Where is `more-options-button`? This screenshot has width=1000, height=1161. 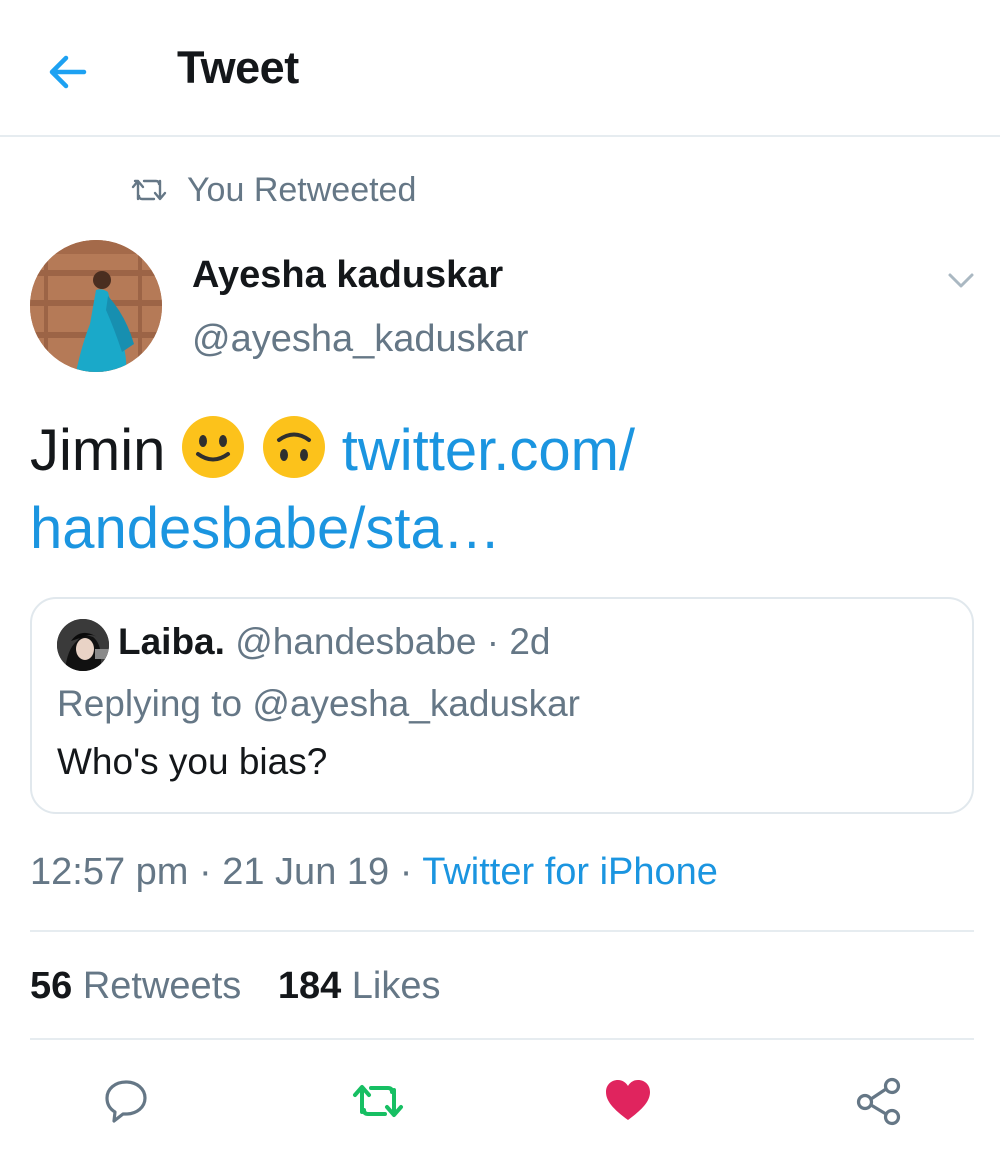 more-options-button is located at coordinates (961, 280).